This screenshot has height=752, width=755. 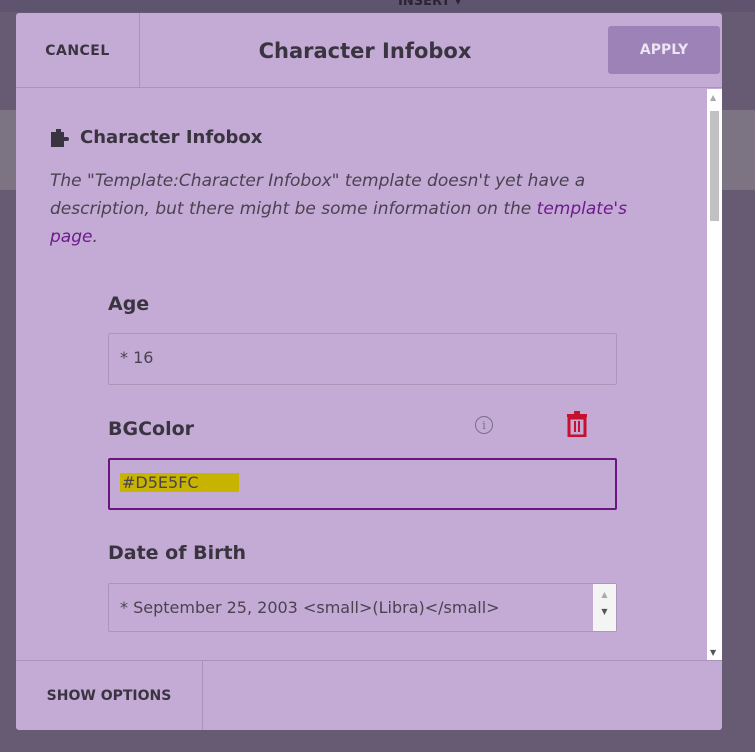 I want to click on bgcolor-input: #D5E5FC, so click(x=362, y=484).